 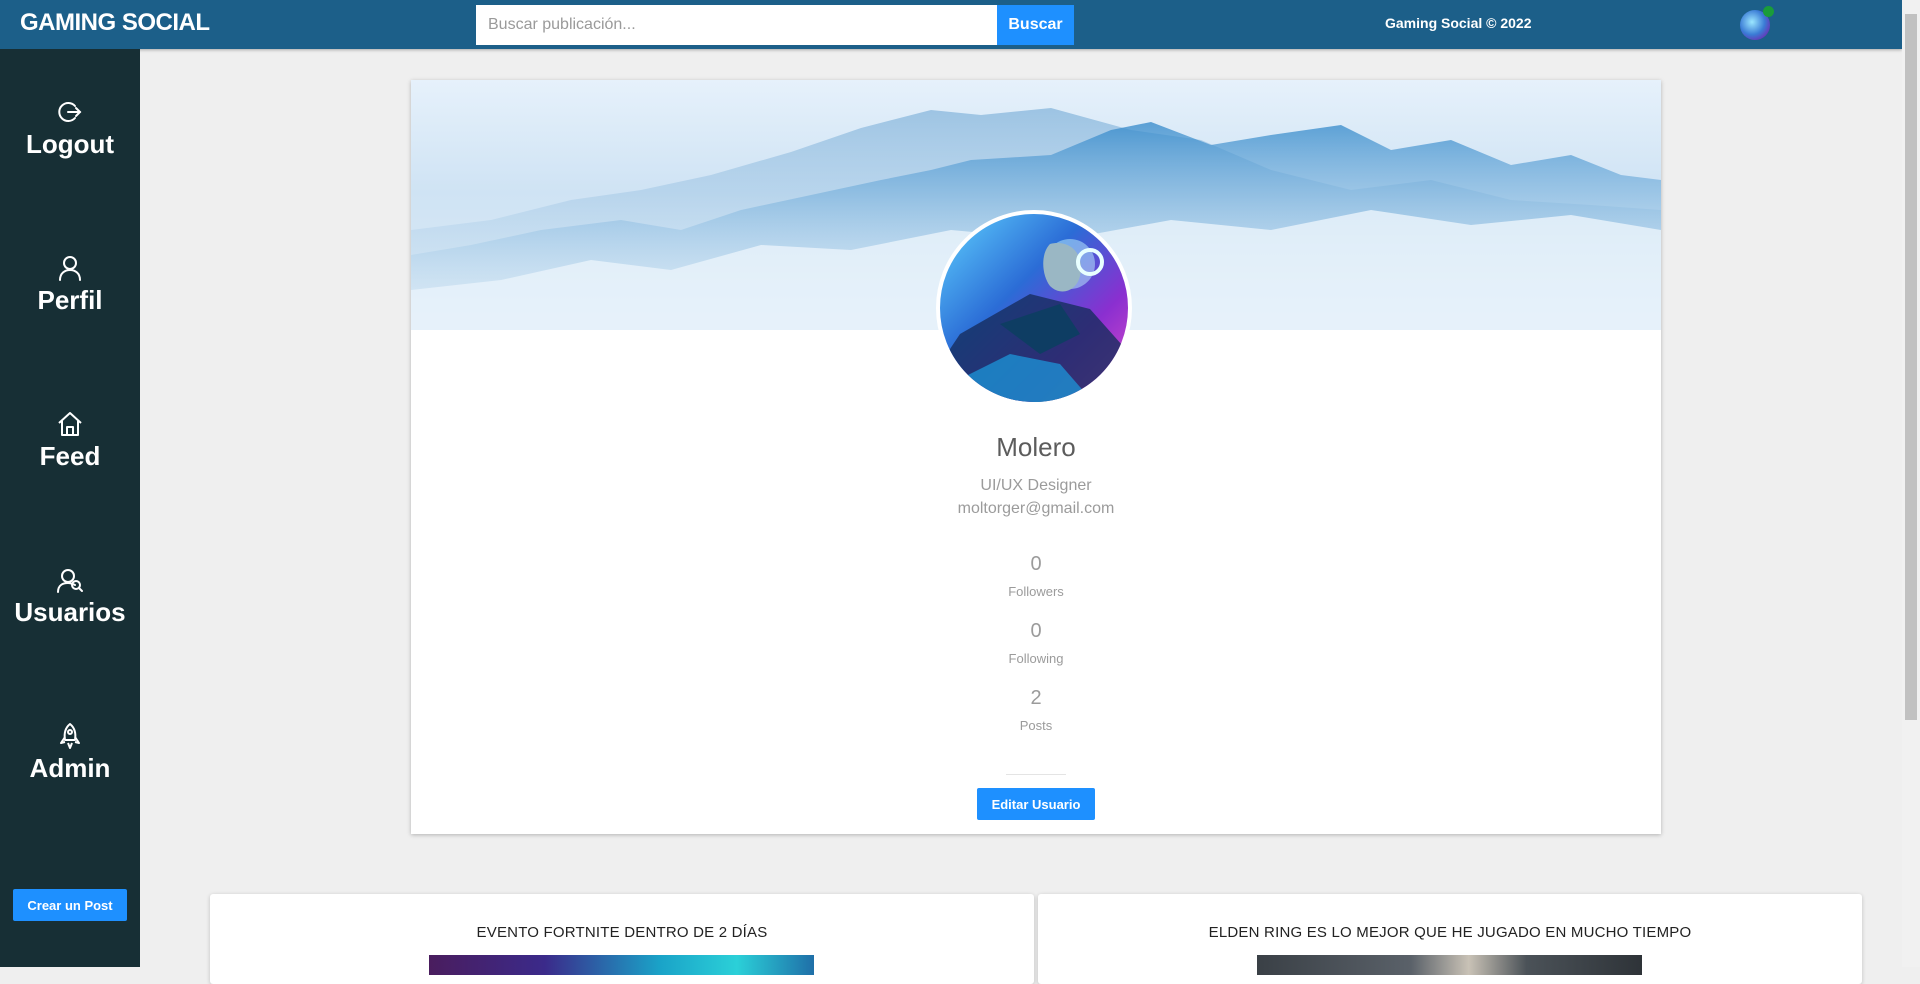 What do you see at coordinates (1035, 25) in the screenshot?
I see `search-button: Buscar` at bounding box center [1035, 25].